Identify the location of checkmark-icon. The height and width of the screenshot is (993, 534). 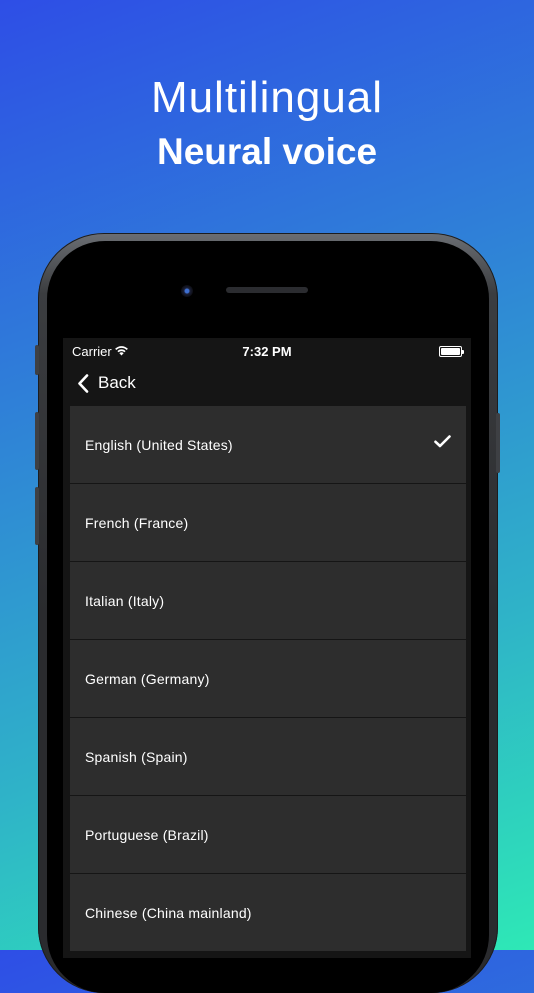
(442, 441).